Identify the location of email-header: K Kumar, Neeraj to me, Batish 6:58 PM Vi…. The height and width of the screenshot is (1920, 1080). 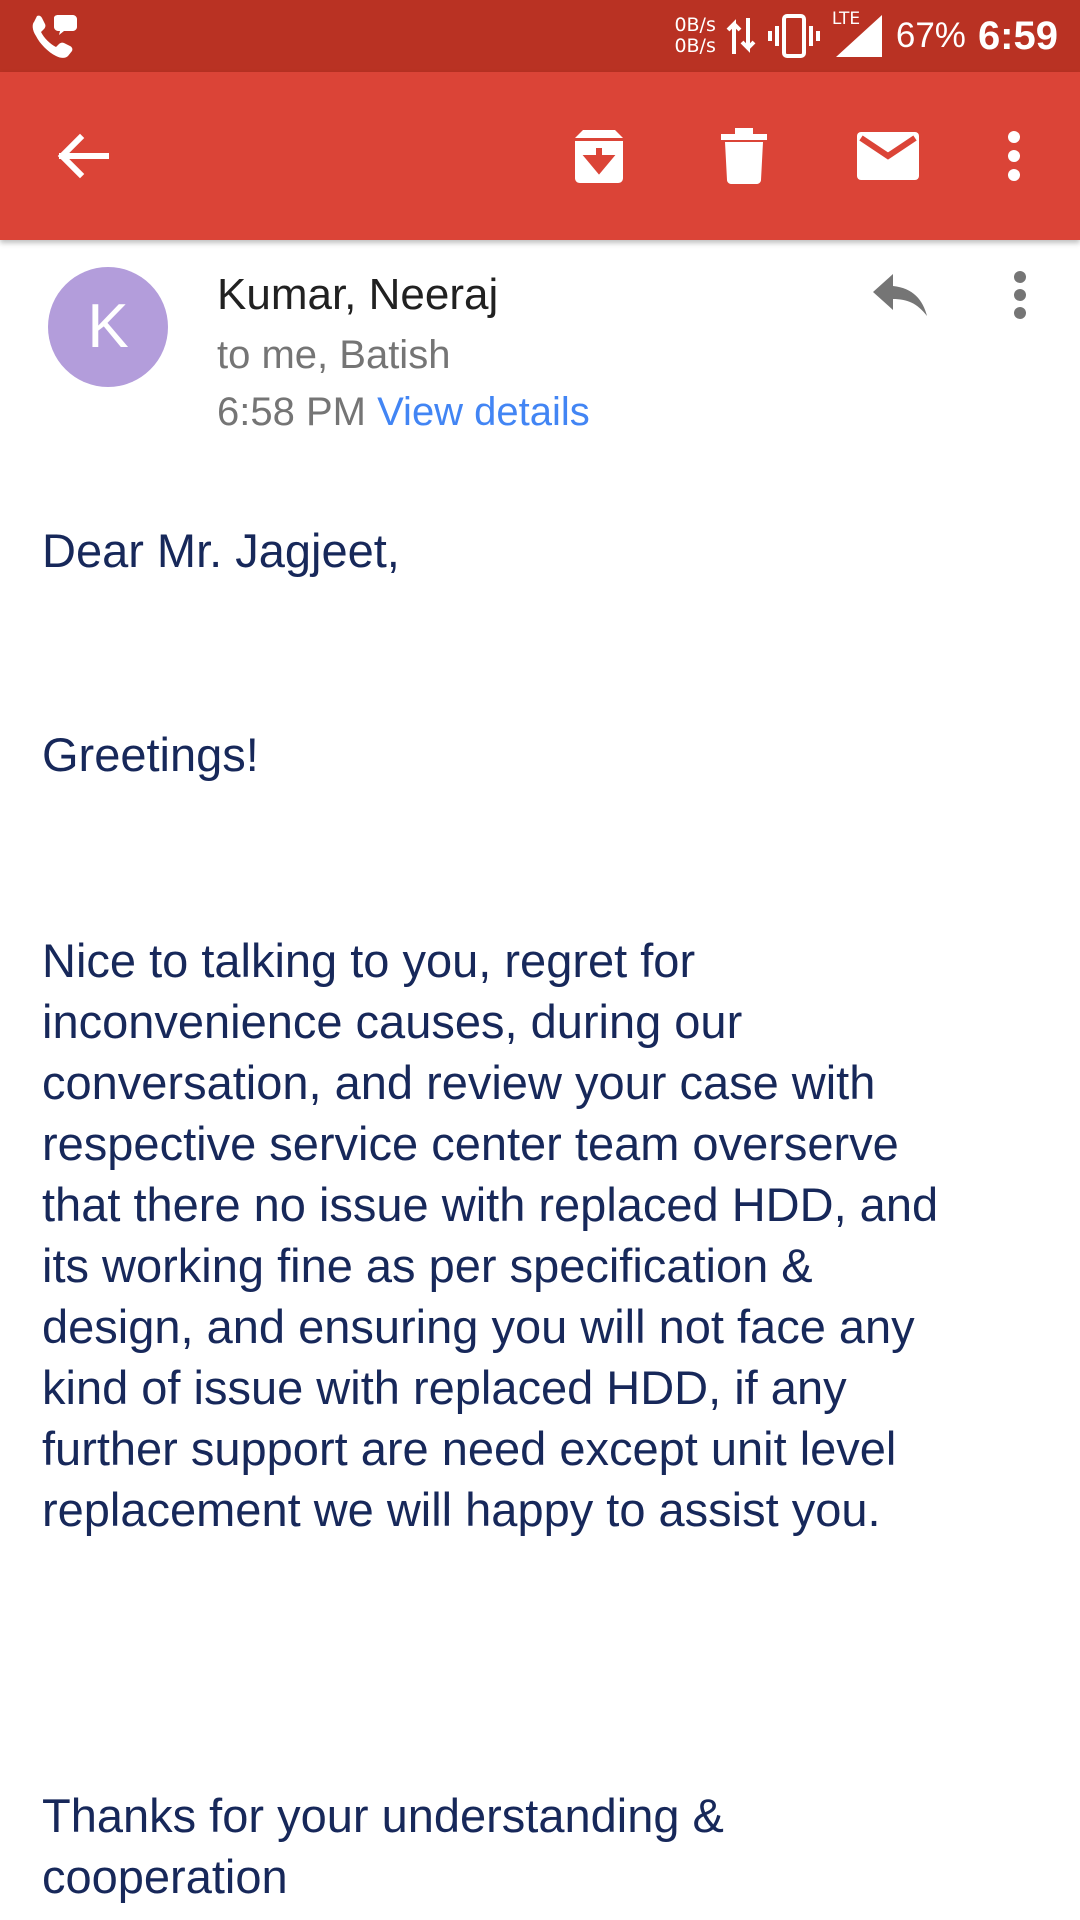
(540, 350).